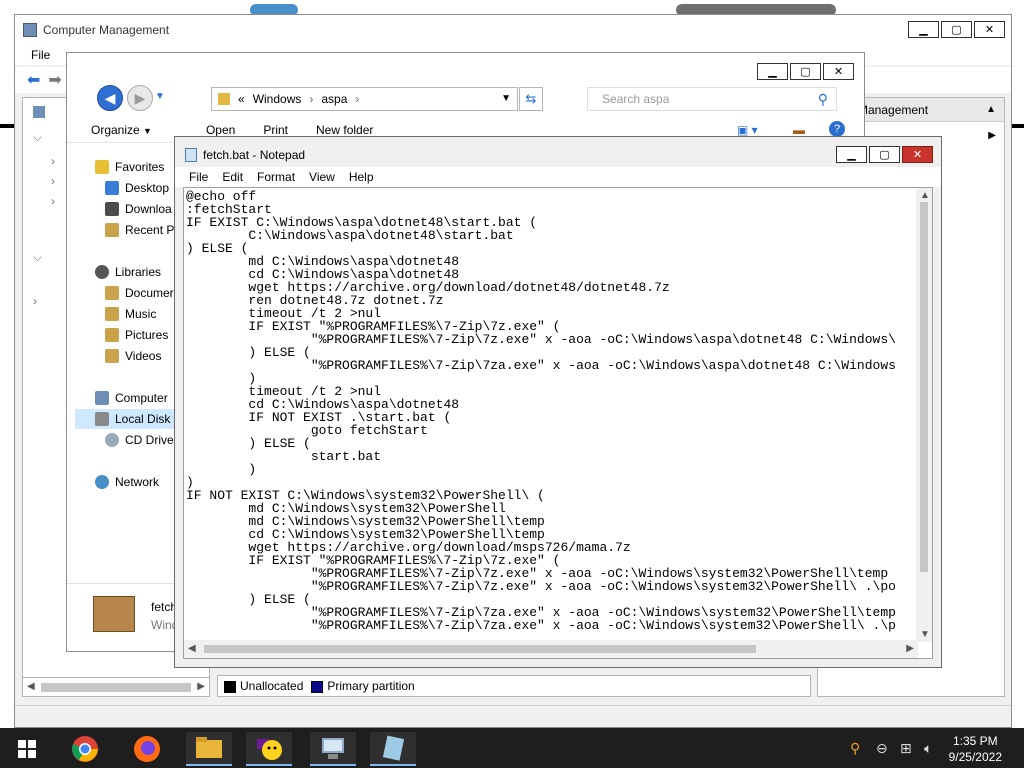 The height and width of the screenshot is (768, 1024). Describe the element at coordinates (275, 130) in the screenshot. I see `print-button: Print` at that location.